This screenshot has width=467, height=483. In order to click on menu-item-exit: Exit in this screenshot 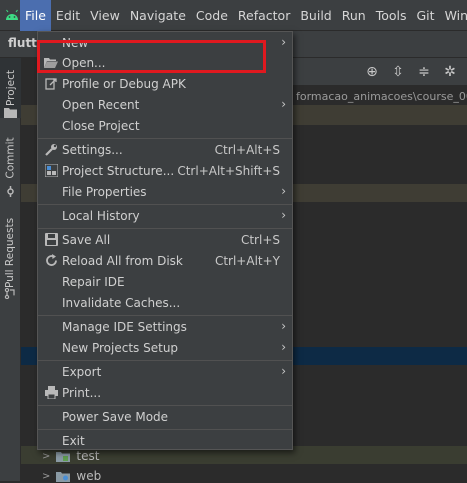, I will do `click(165, 440)`.